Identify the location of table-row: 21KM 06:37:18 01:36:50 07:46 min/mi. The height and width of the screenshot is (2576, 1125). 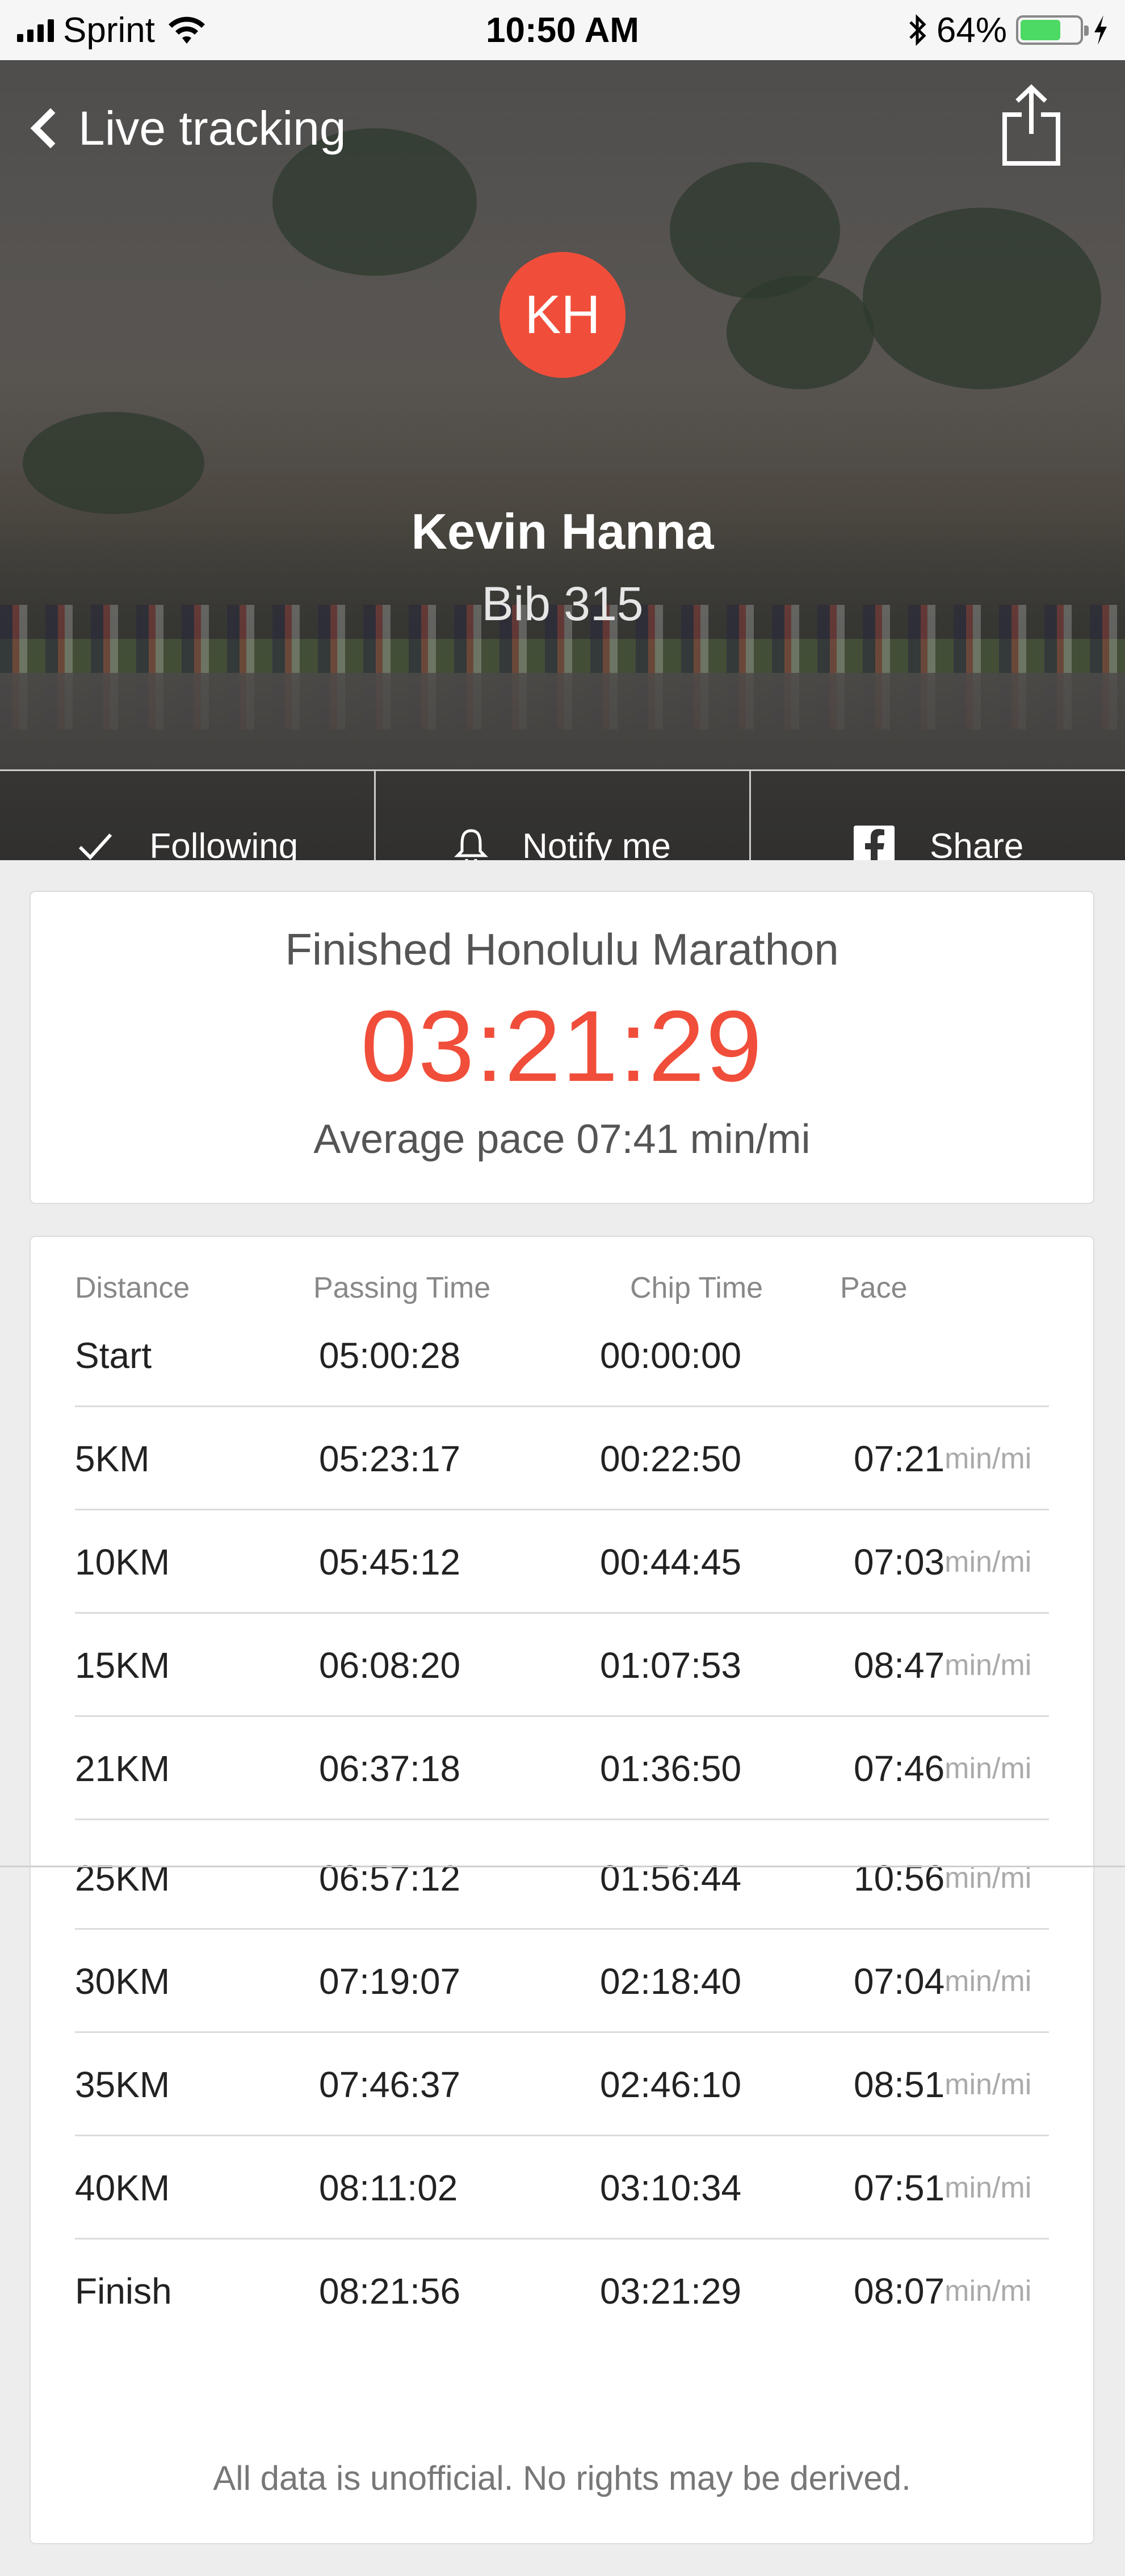
(562, 1768).